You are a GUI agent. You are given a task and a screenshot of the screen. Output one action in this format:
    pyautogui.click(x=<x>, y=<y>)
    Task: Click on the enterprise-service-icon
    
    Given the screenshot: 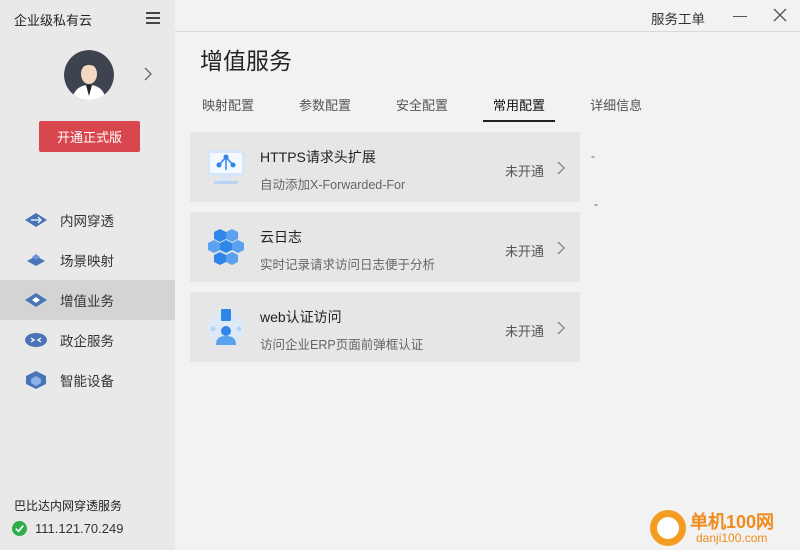 What is the action you would take?
    pyautogui.click(x=36, y=340)
    